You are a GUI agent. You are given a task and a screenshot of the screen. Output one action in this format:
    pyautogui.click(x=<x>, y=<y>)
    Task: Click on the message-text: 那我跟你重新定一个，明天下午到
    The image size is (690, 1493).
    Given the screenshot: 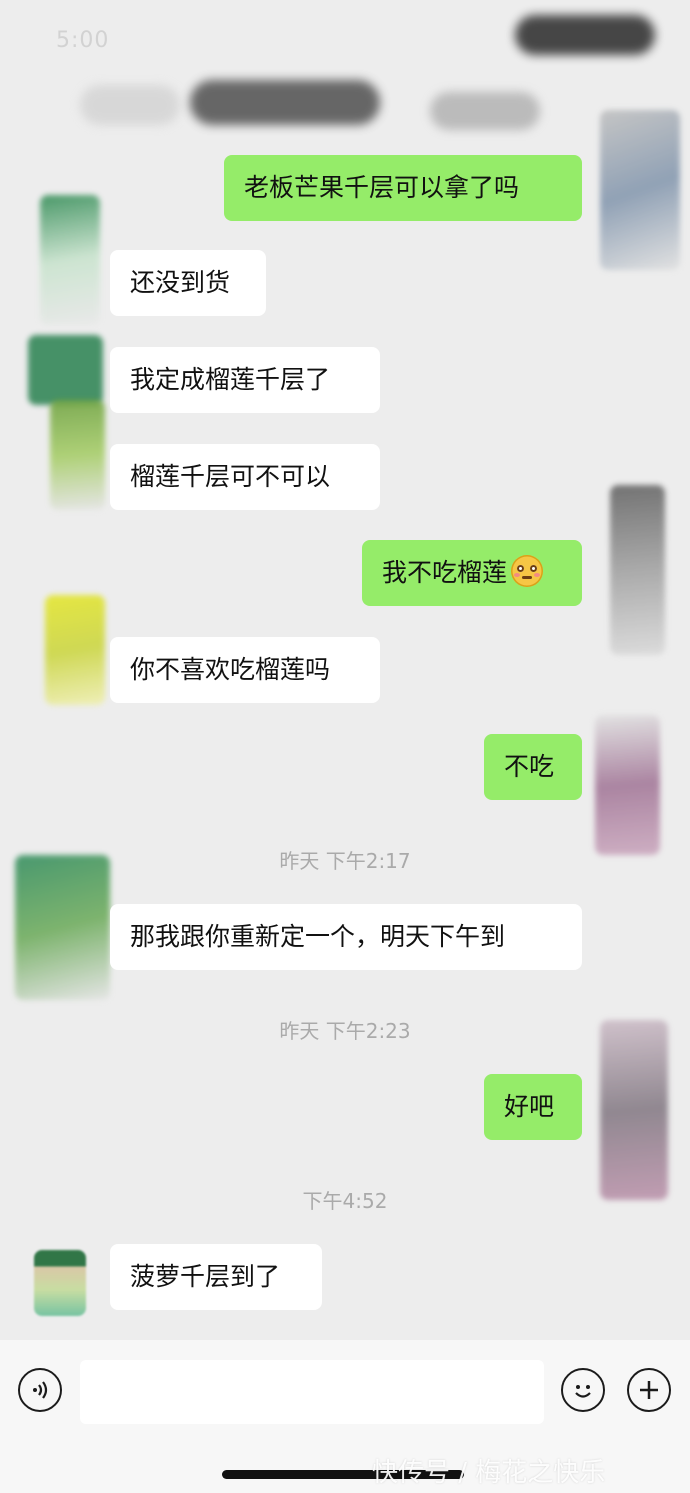 What is the action you would take?
    pyautogui.click(x=318, y=936)
    